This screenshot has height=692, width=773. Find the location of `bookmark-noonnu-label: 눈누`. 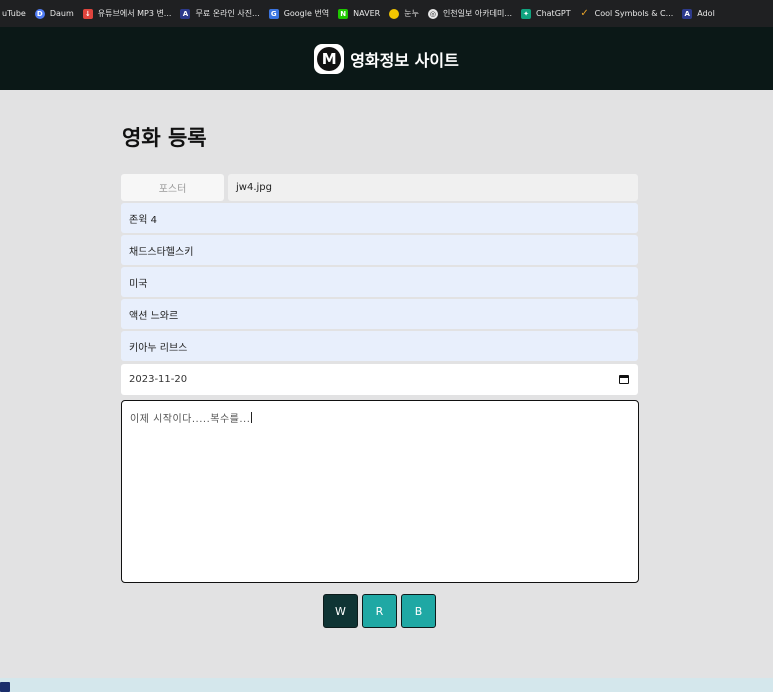

bookmark-noonnu-label: 눈누 is located at coordinates (411, 13).